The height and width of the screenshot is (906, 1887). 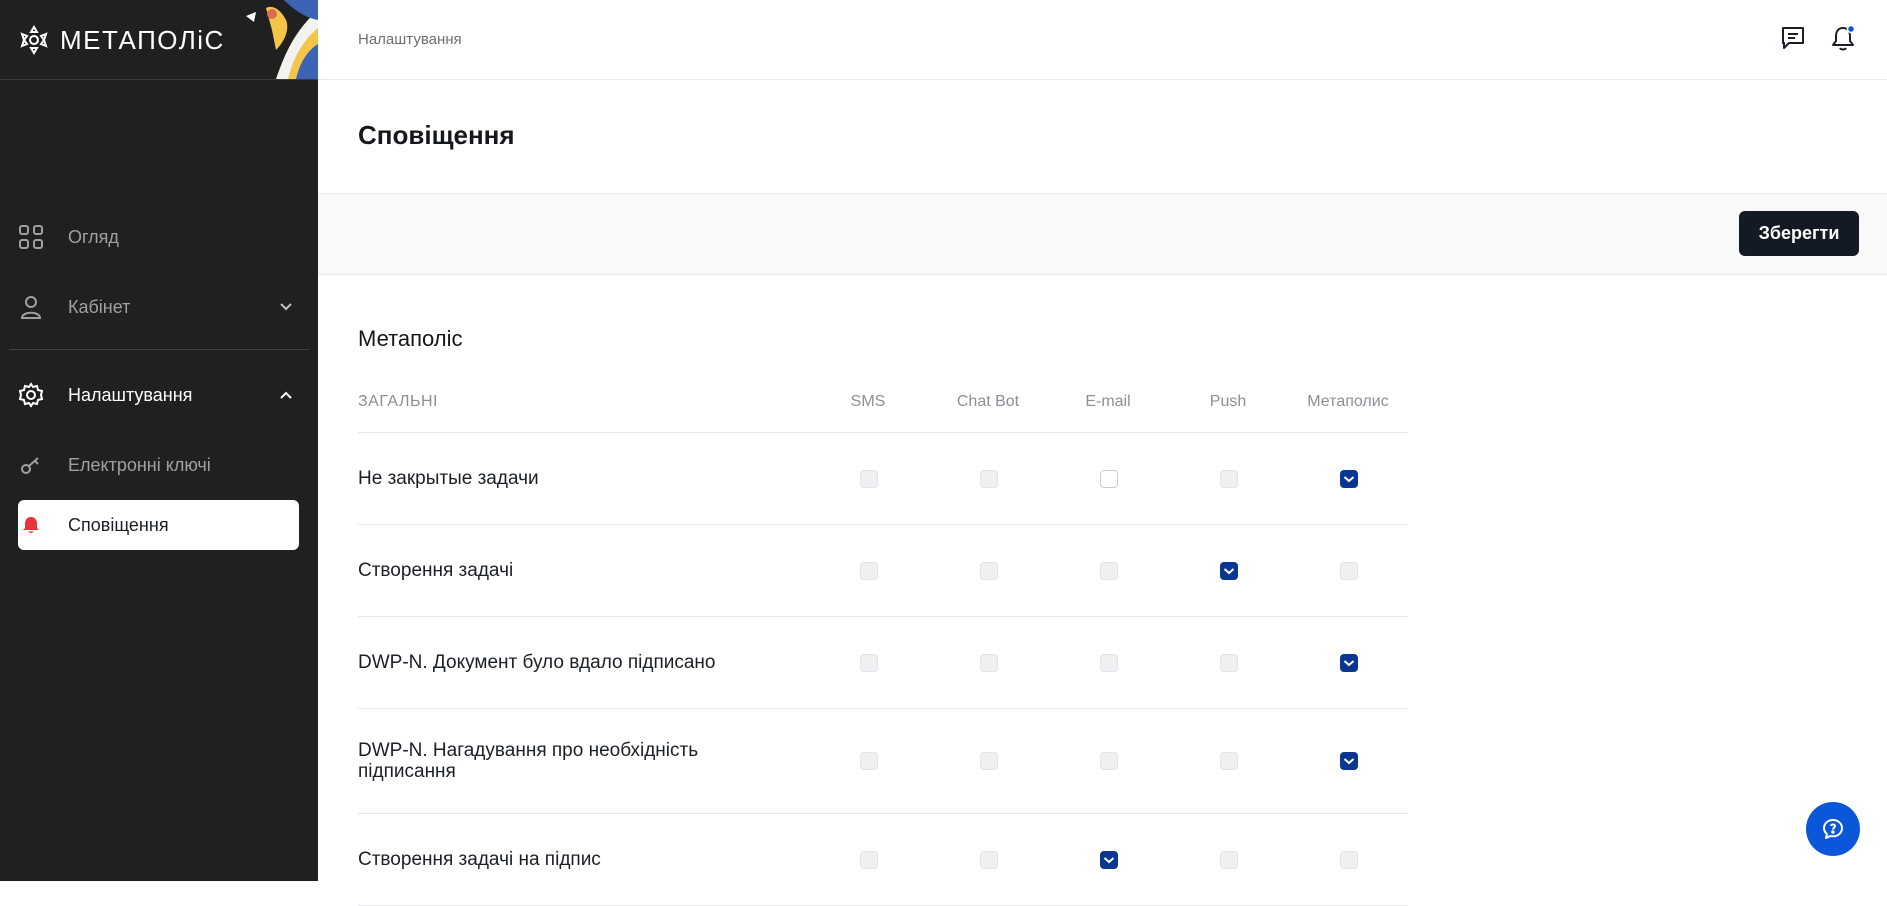 What do you see at coordinates (1102, 137) in the screenshot?
I see `page-header: Сповіщення` at bounding box center [1102, 137].